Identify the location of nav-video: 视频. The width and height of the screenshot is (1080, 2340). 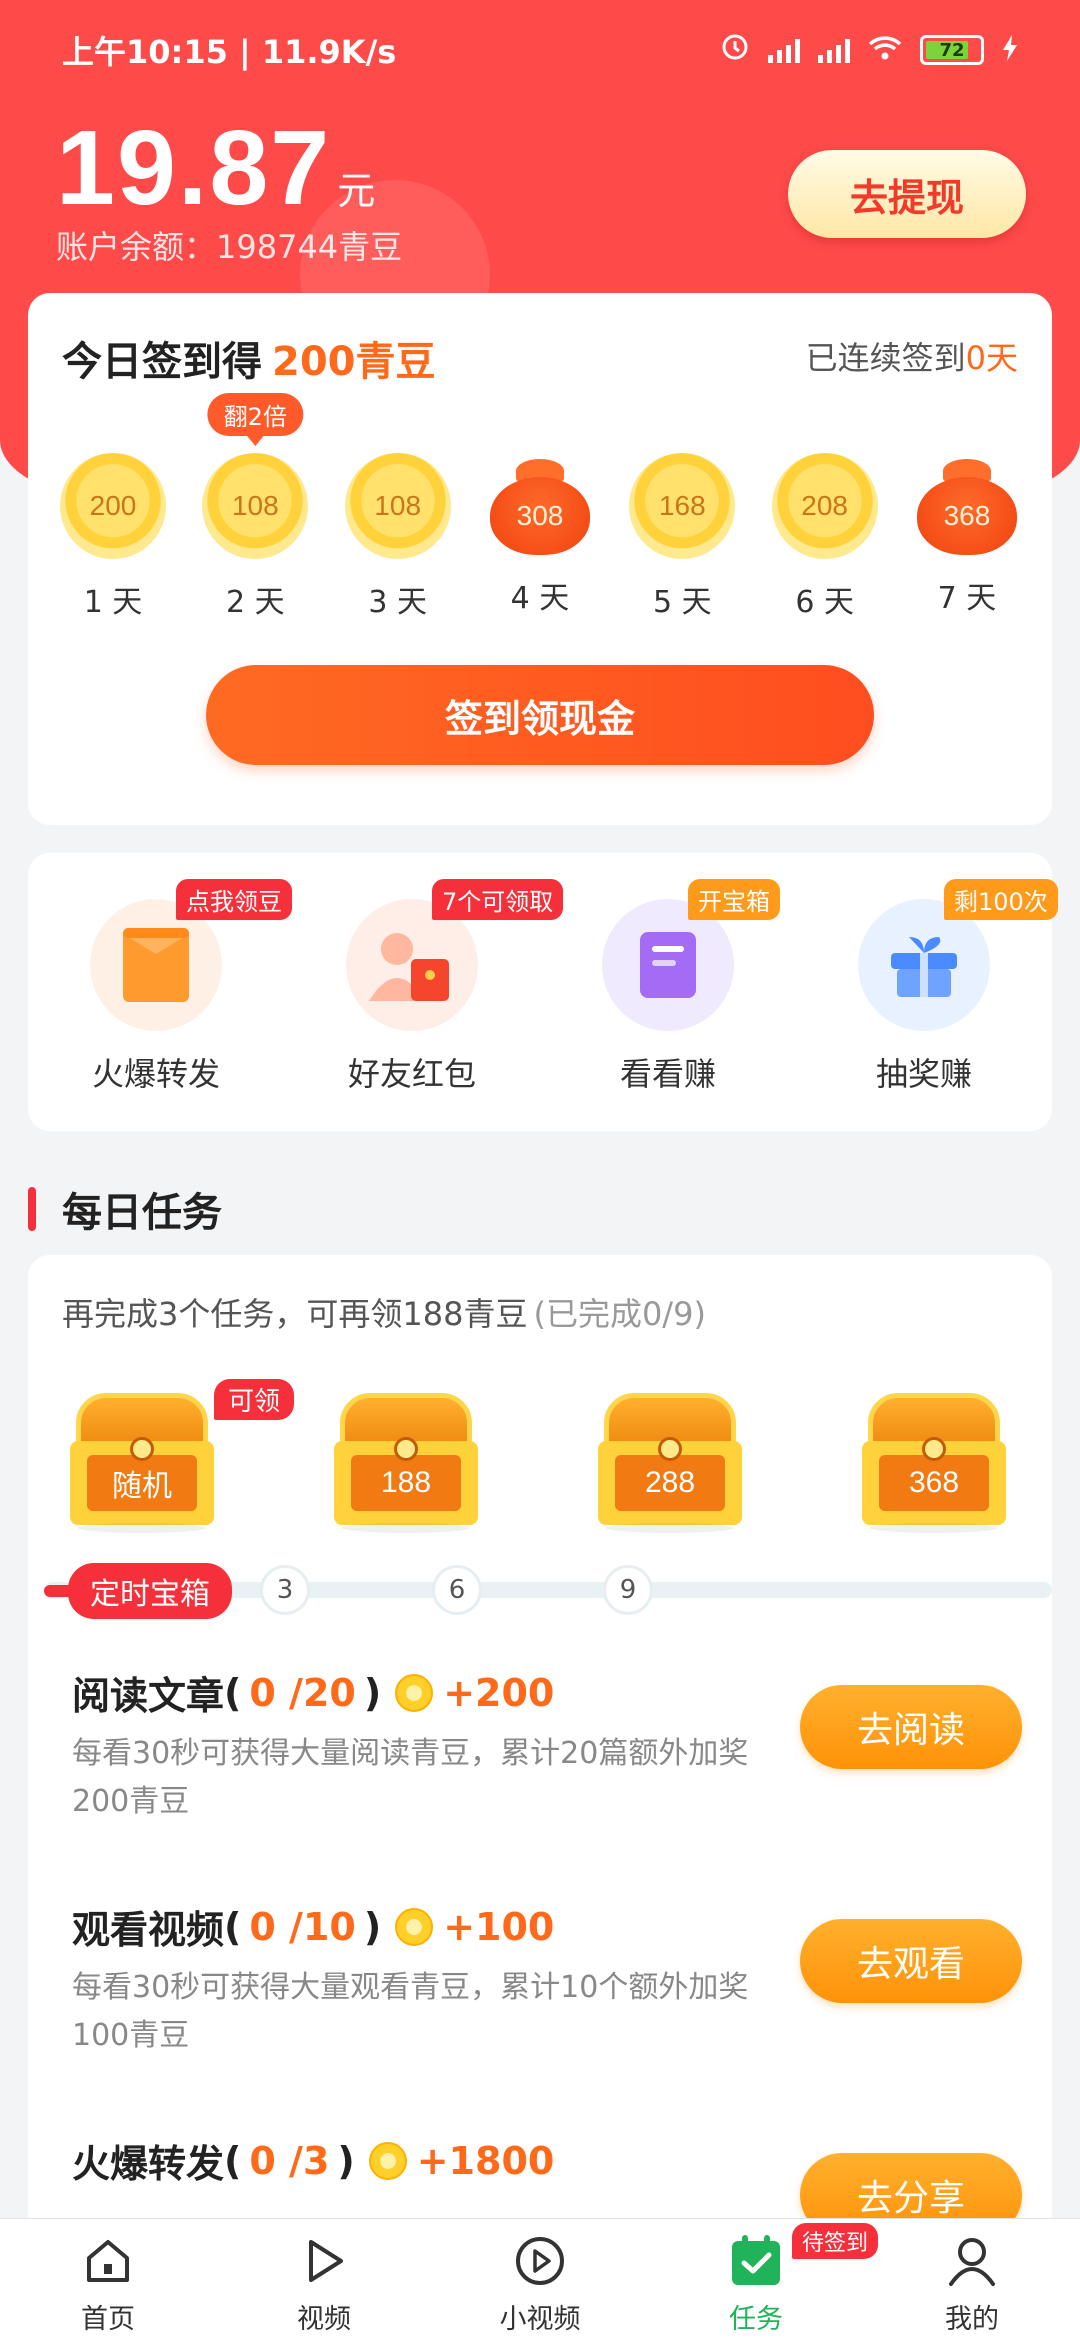
(324, 2279).